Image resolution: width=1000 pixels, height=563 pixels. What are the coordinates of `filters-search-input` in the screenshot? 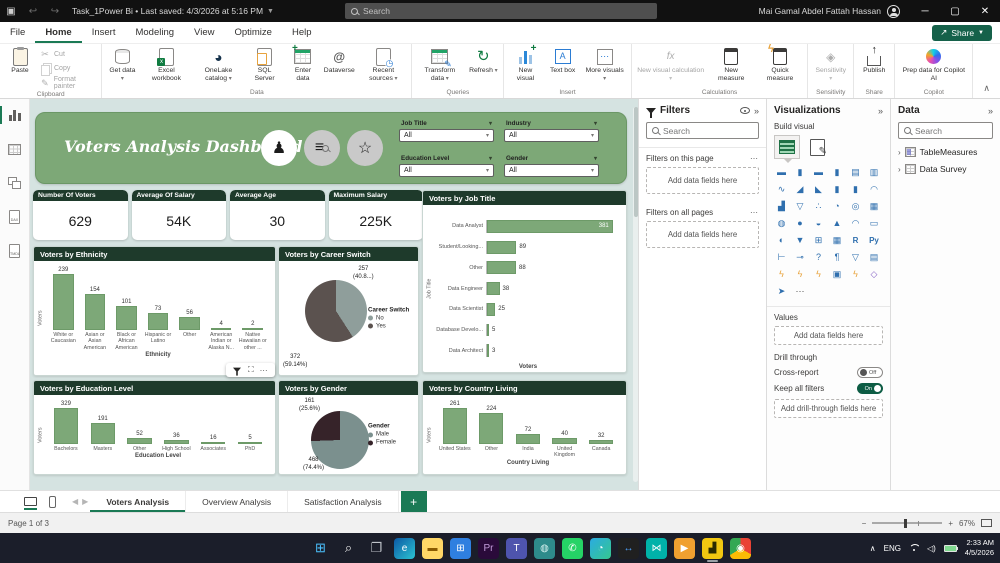 It's located at (708, 130).